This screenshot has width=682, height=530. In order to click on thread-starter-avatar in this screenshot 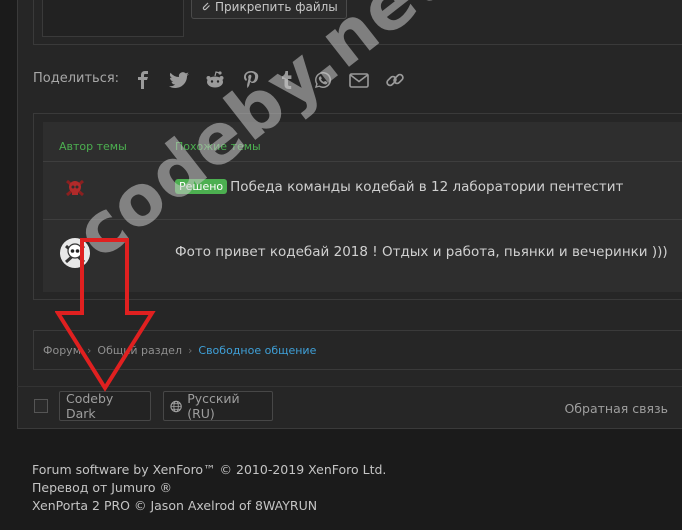, I will do `click(75, 188)`.